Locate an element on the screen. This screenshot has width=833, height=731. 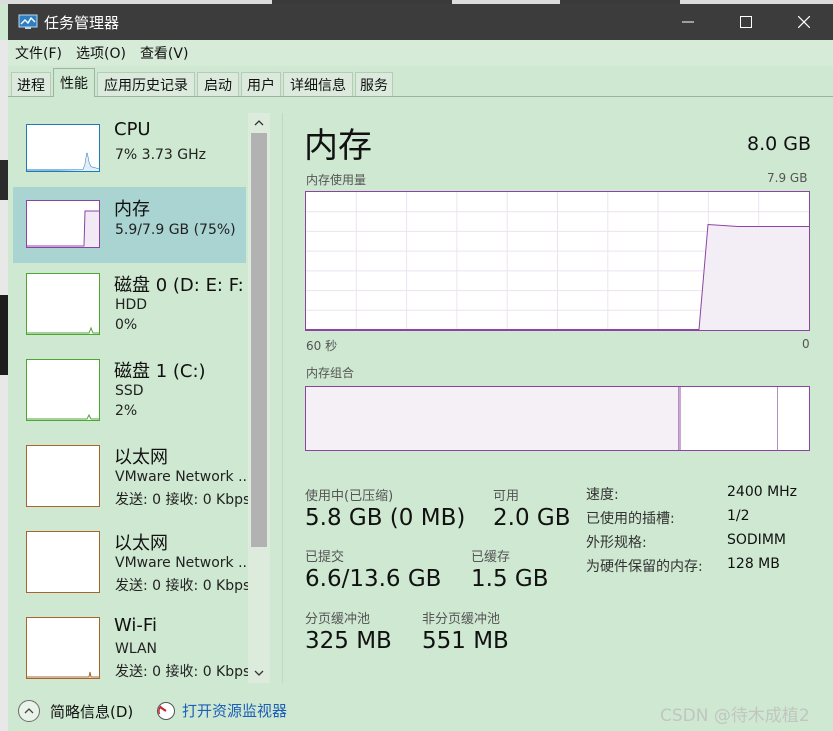
composition-label: 内存组合 is located at coordinates (330, 373).